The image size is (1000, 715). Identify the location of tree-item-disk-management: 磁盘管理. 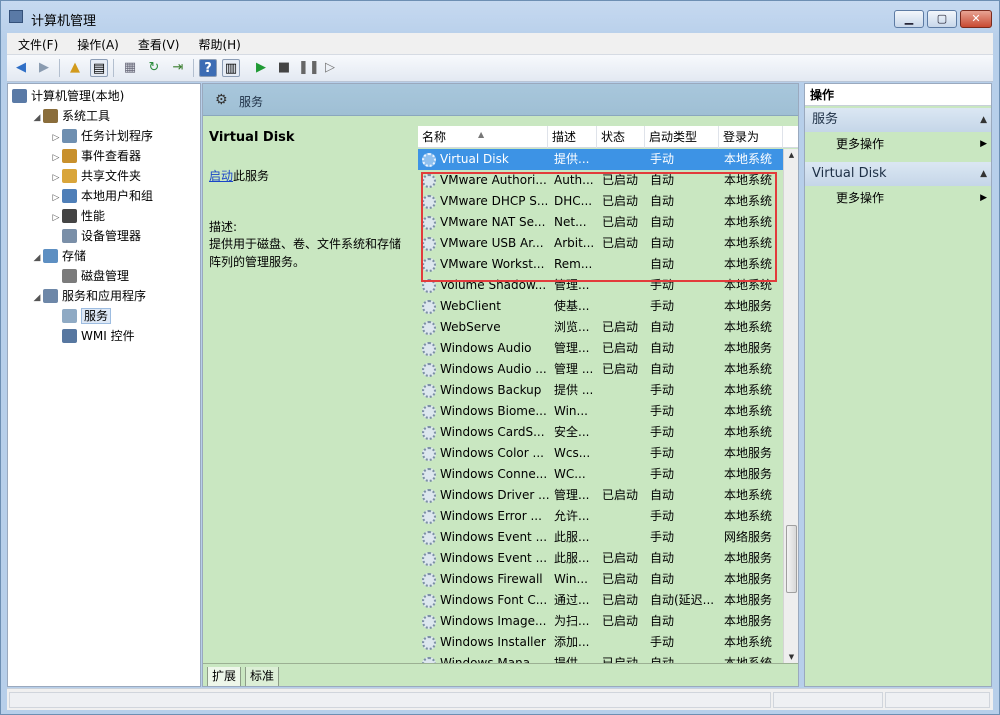
(89, 276).